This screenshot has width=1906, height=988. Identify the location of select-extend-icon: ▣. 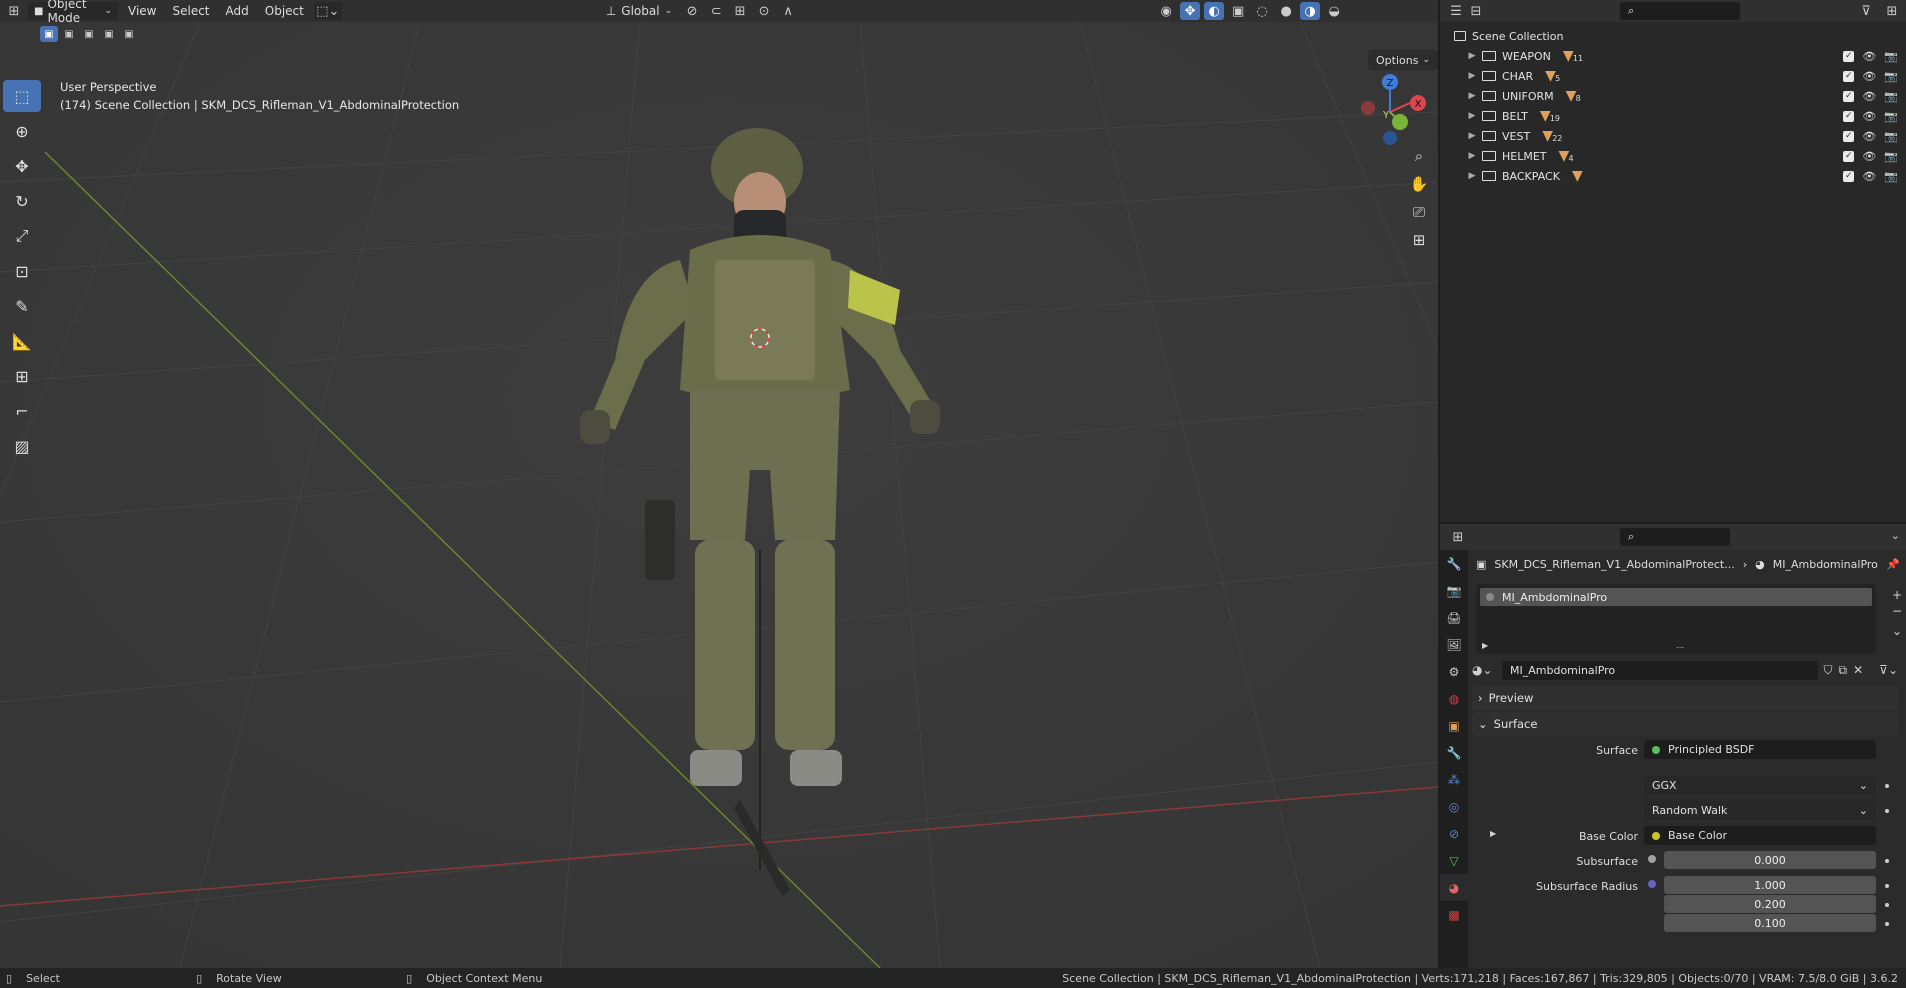
(69, 34).